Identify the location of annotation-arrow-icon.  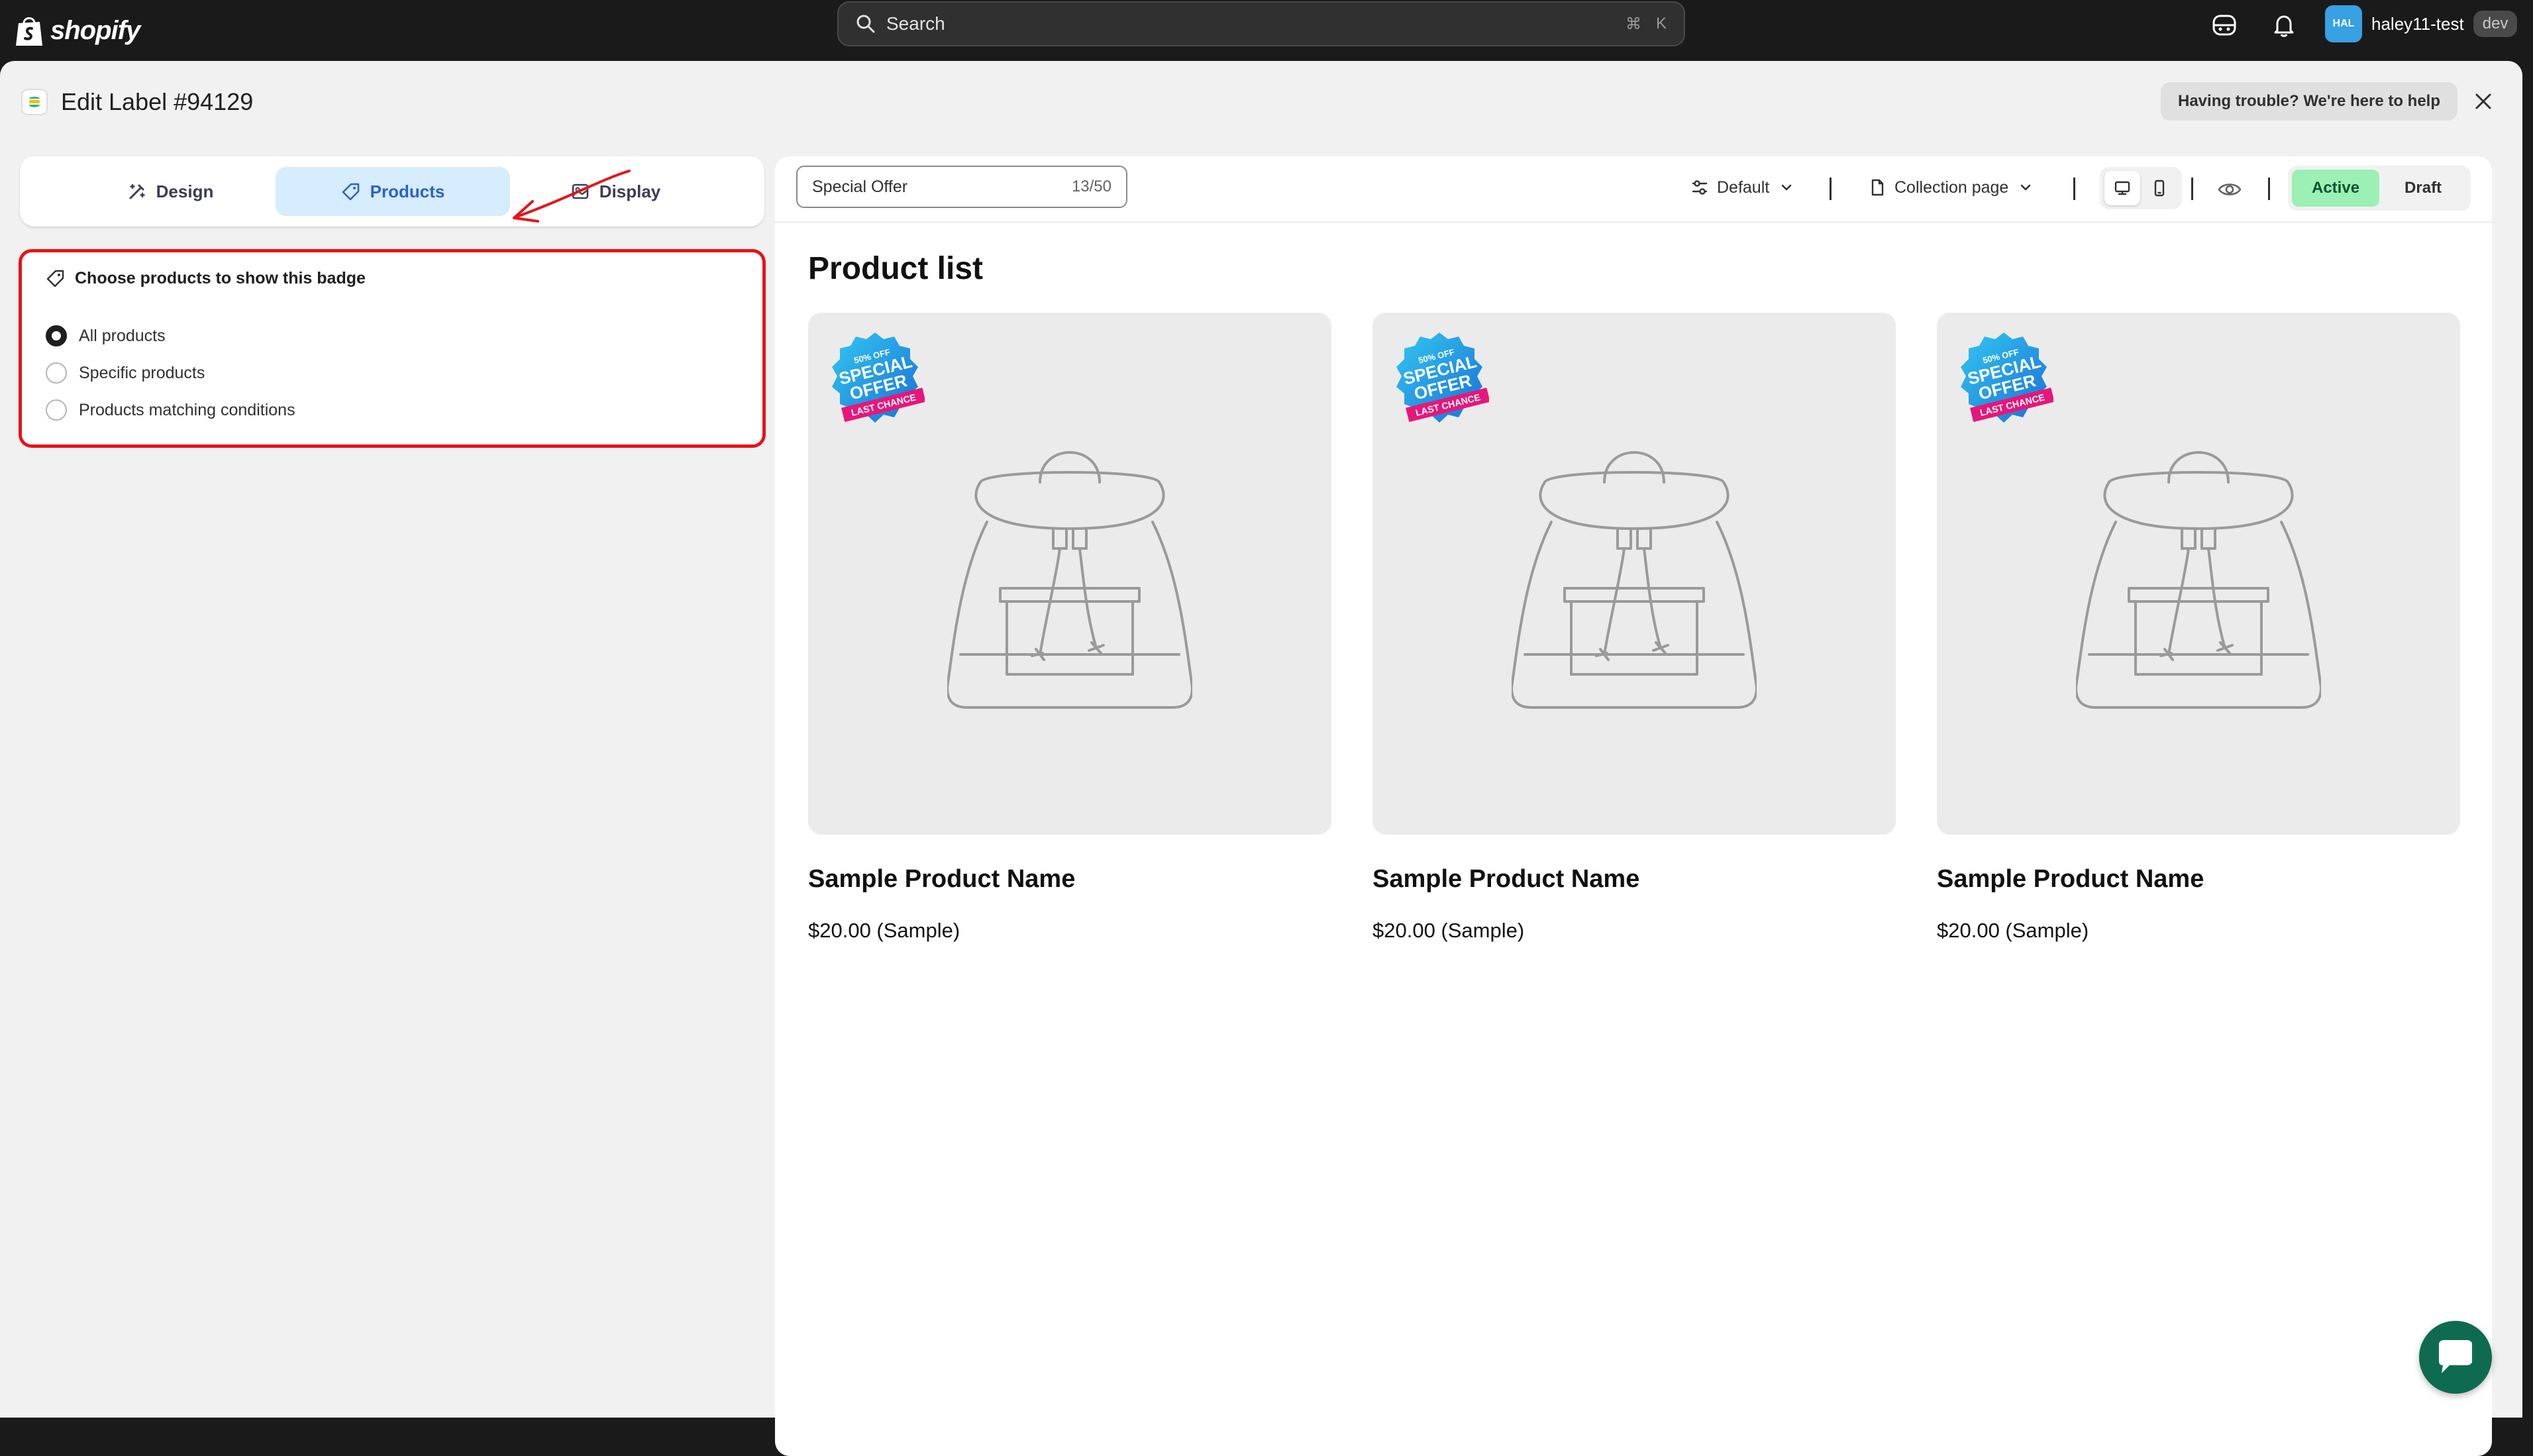
(572, 196).